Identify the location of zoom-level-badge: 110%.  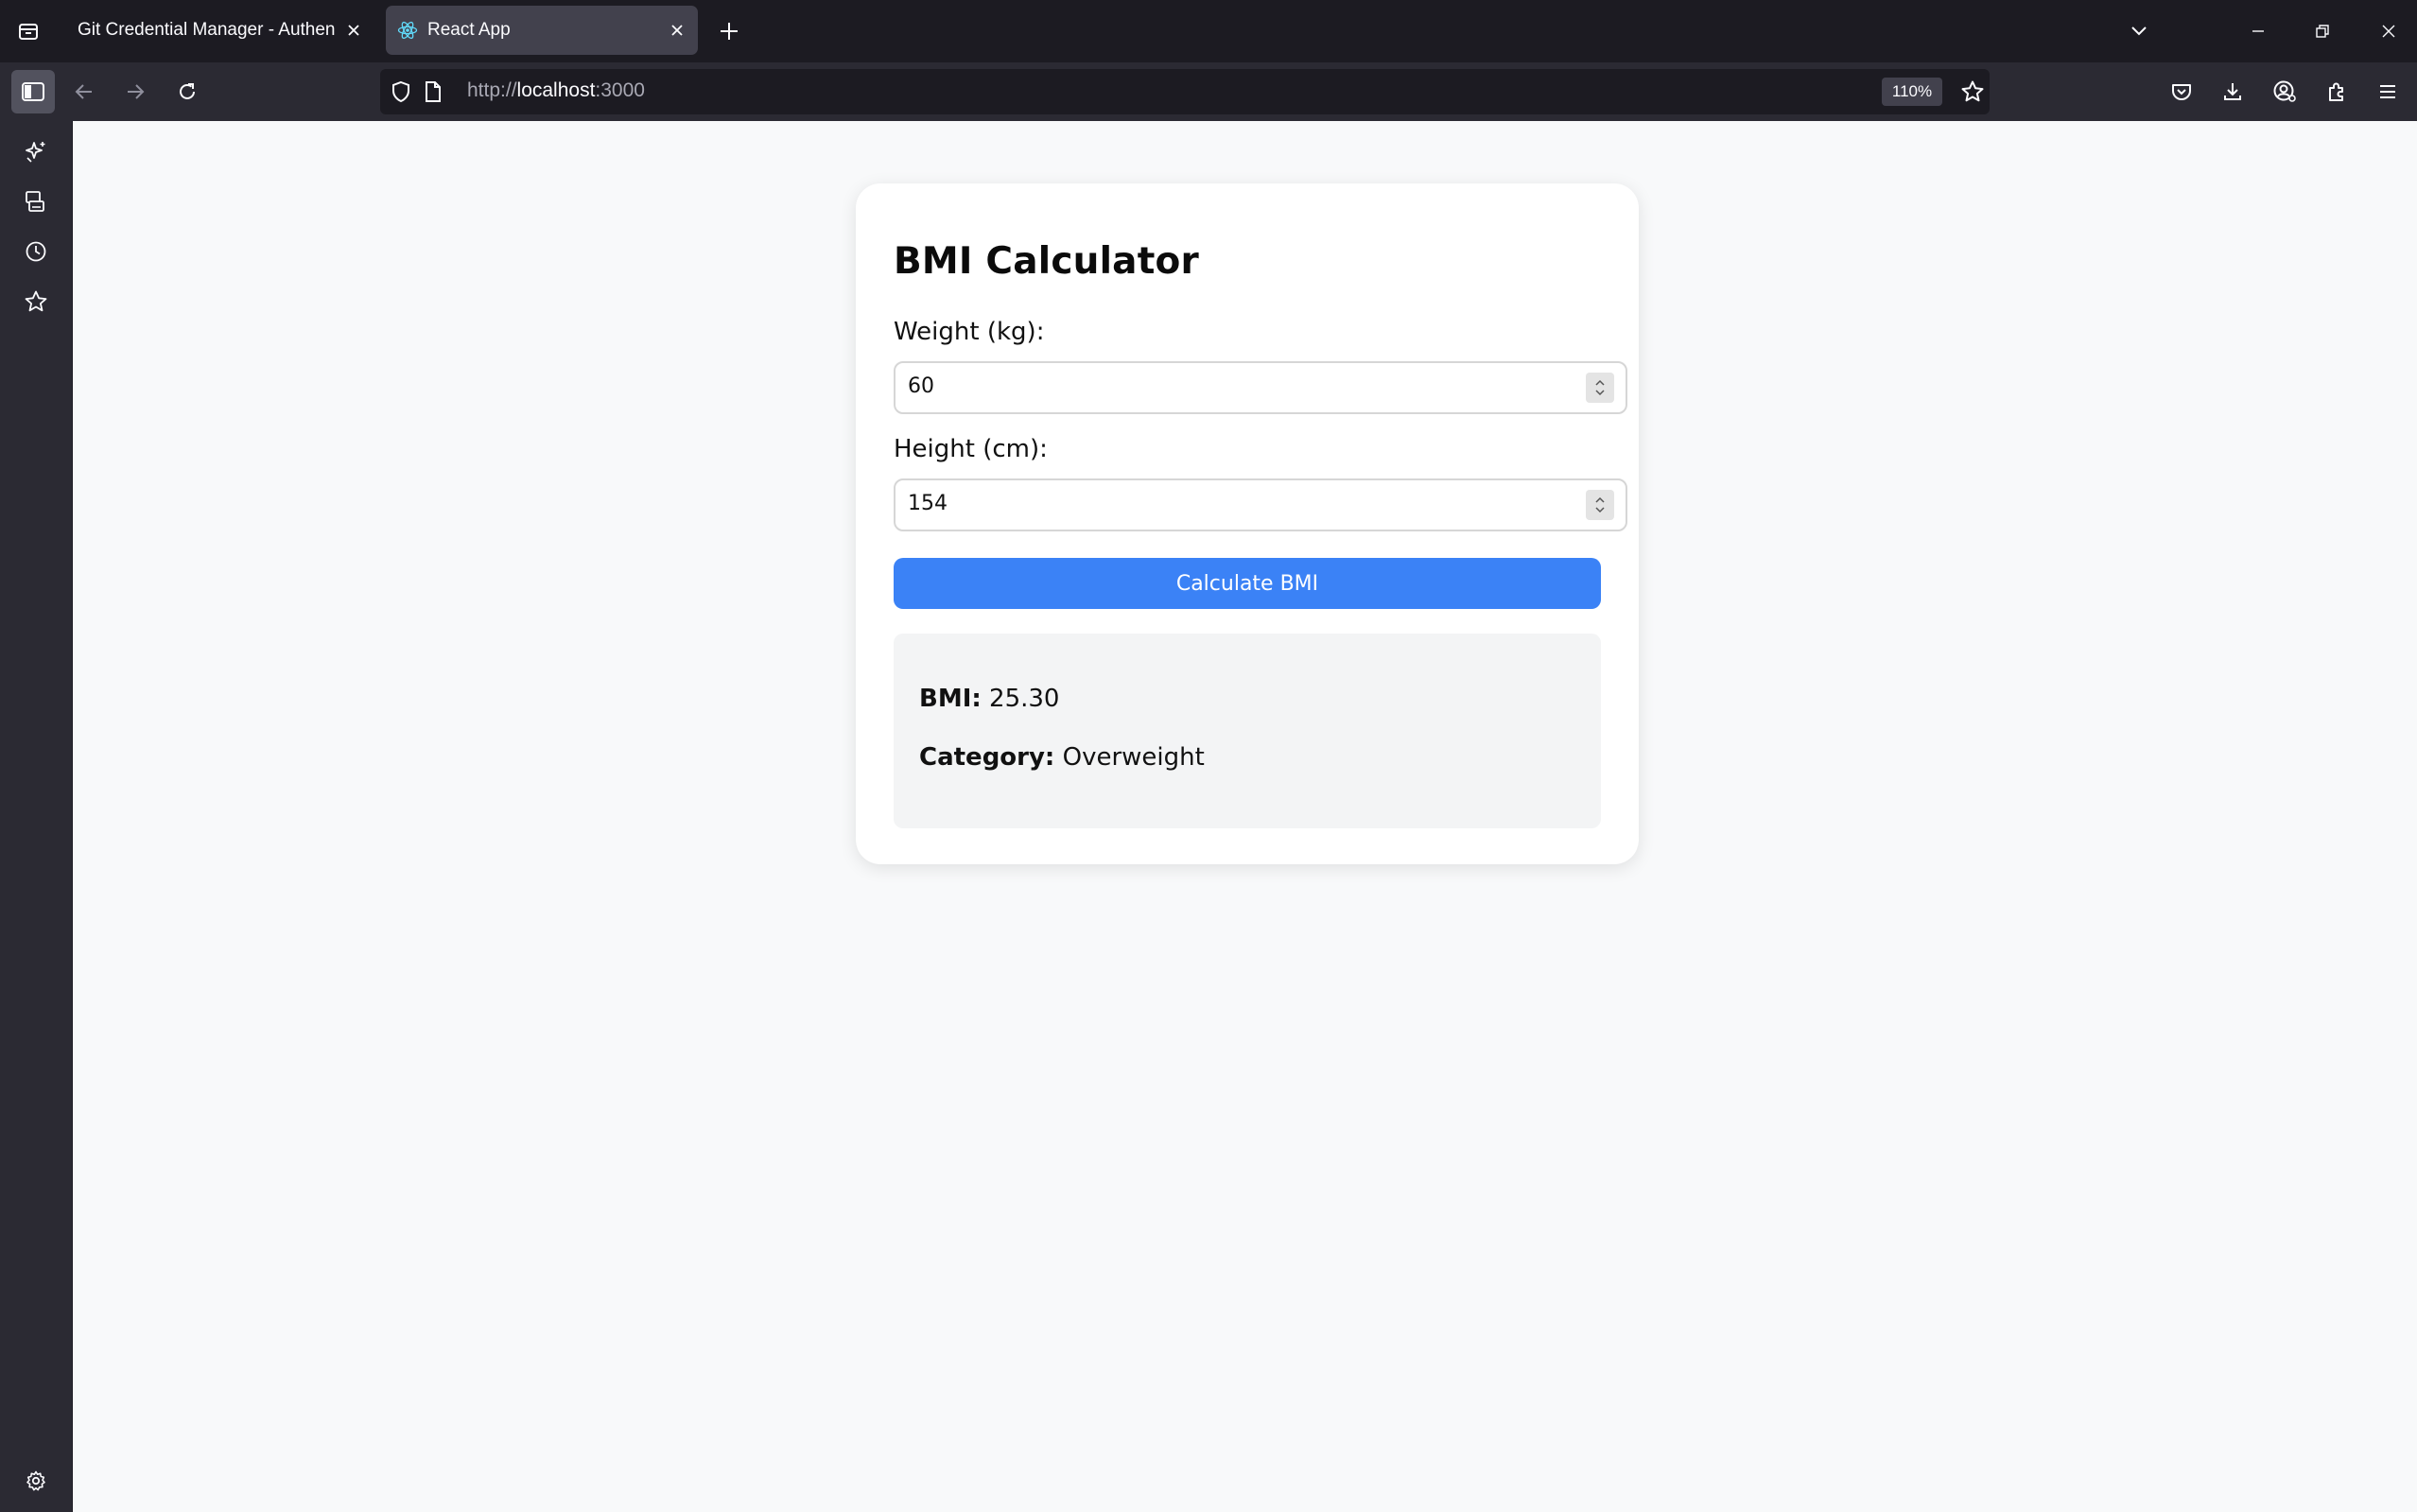
(1912, 92).